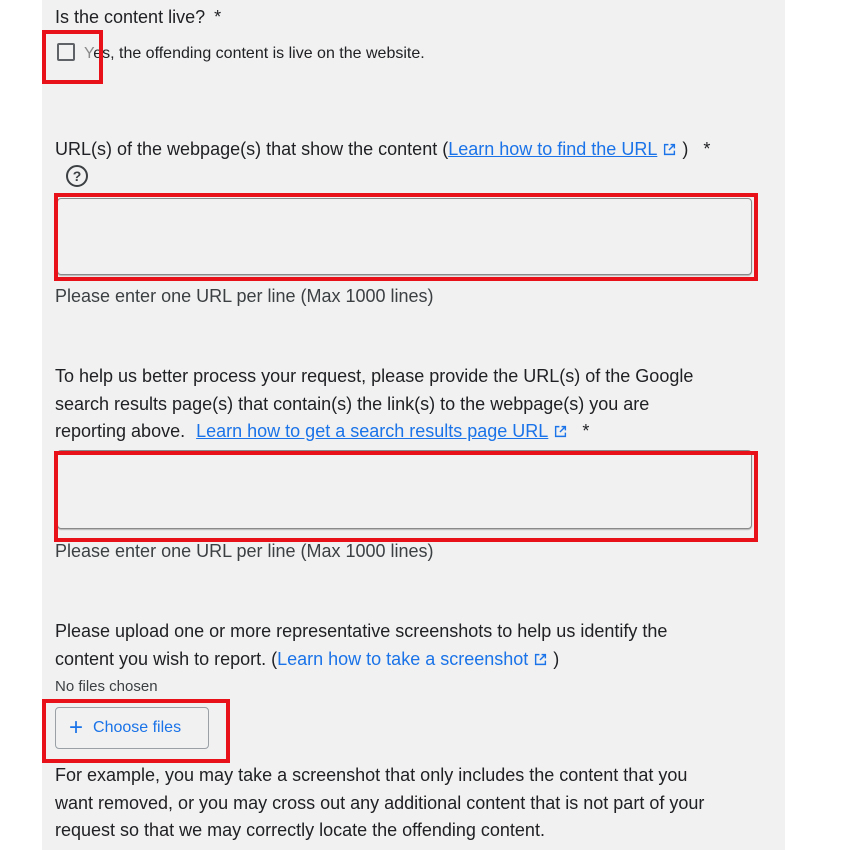 The image size is (860, 850). Describe the element at coordinates (76, 727) in the screenshot. I see `plus-icon: +` at that location.